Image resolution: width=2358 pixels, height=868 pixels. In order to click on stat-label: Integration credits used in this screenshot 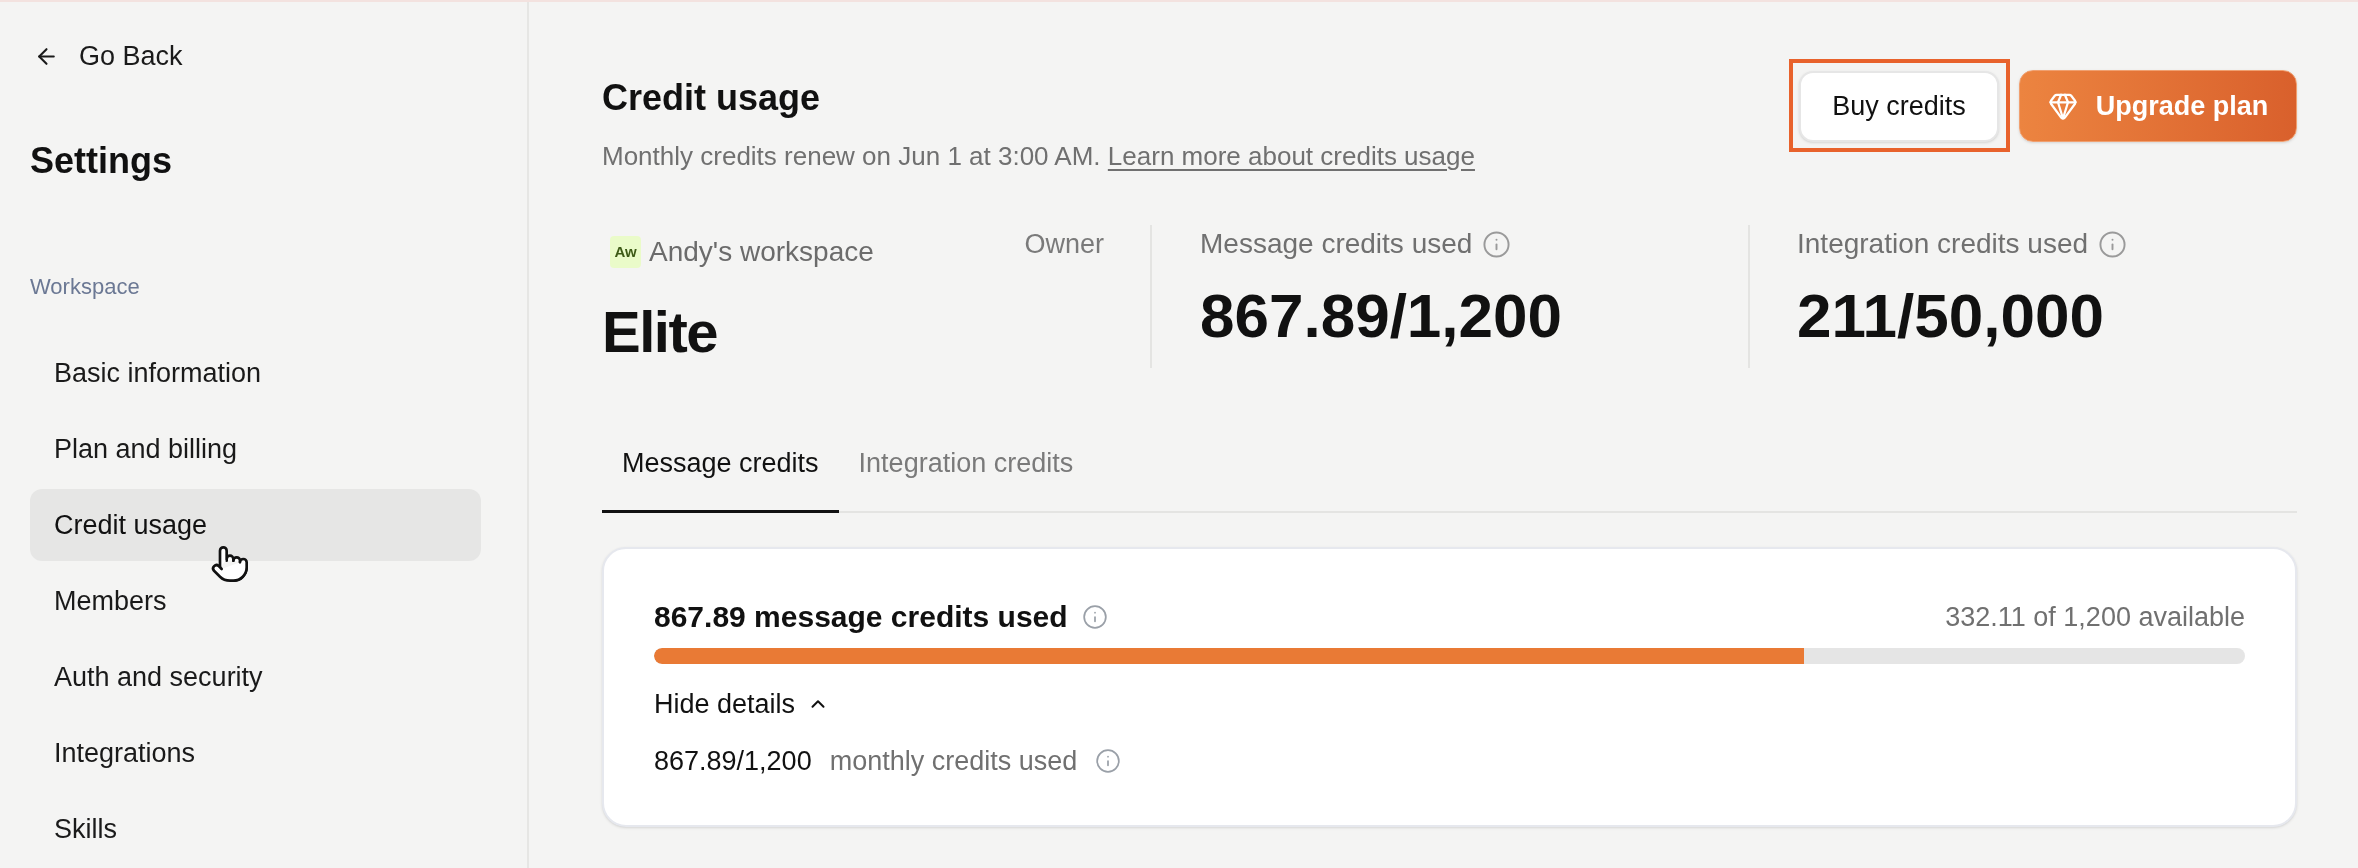, I will do `click(1943, 244)`.